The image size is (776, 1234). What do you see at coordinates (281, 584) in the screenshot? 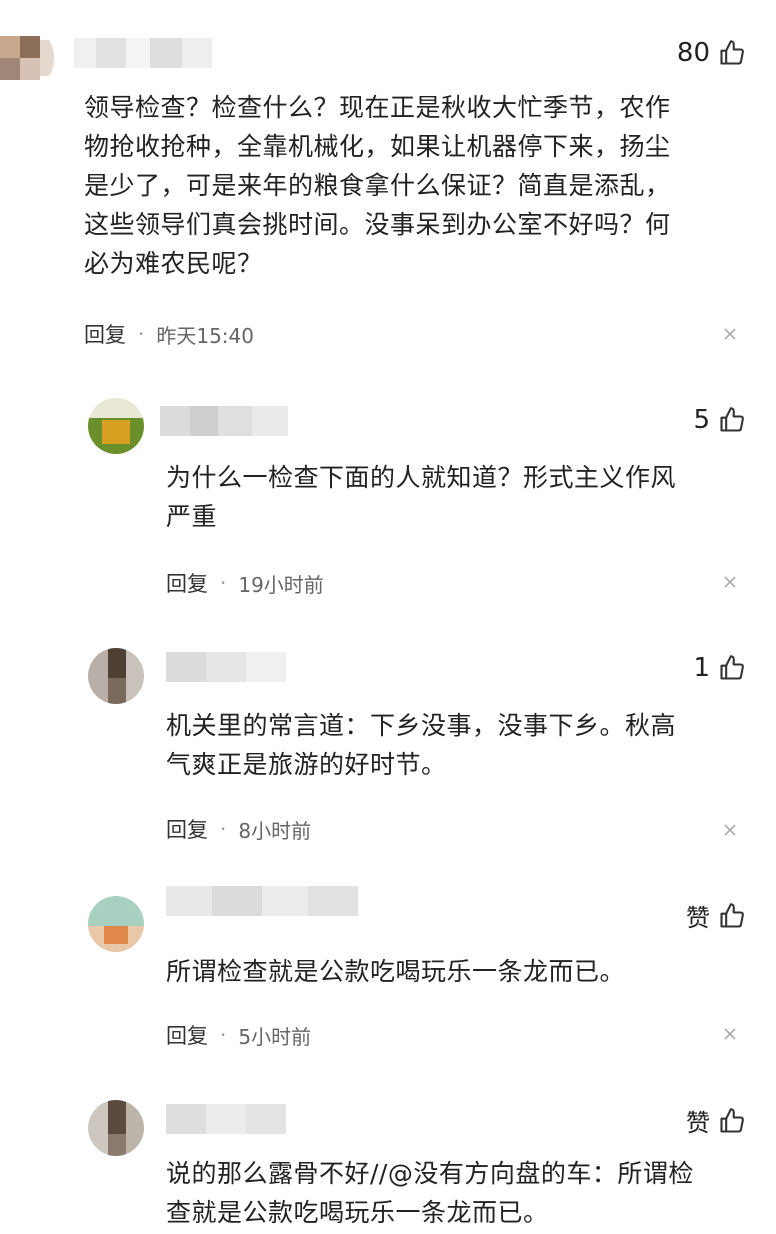
I see `timestamp: 19小时前` at bounding box center [281, 584].